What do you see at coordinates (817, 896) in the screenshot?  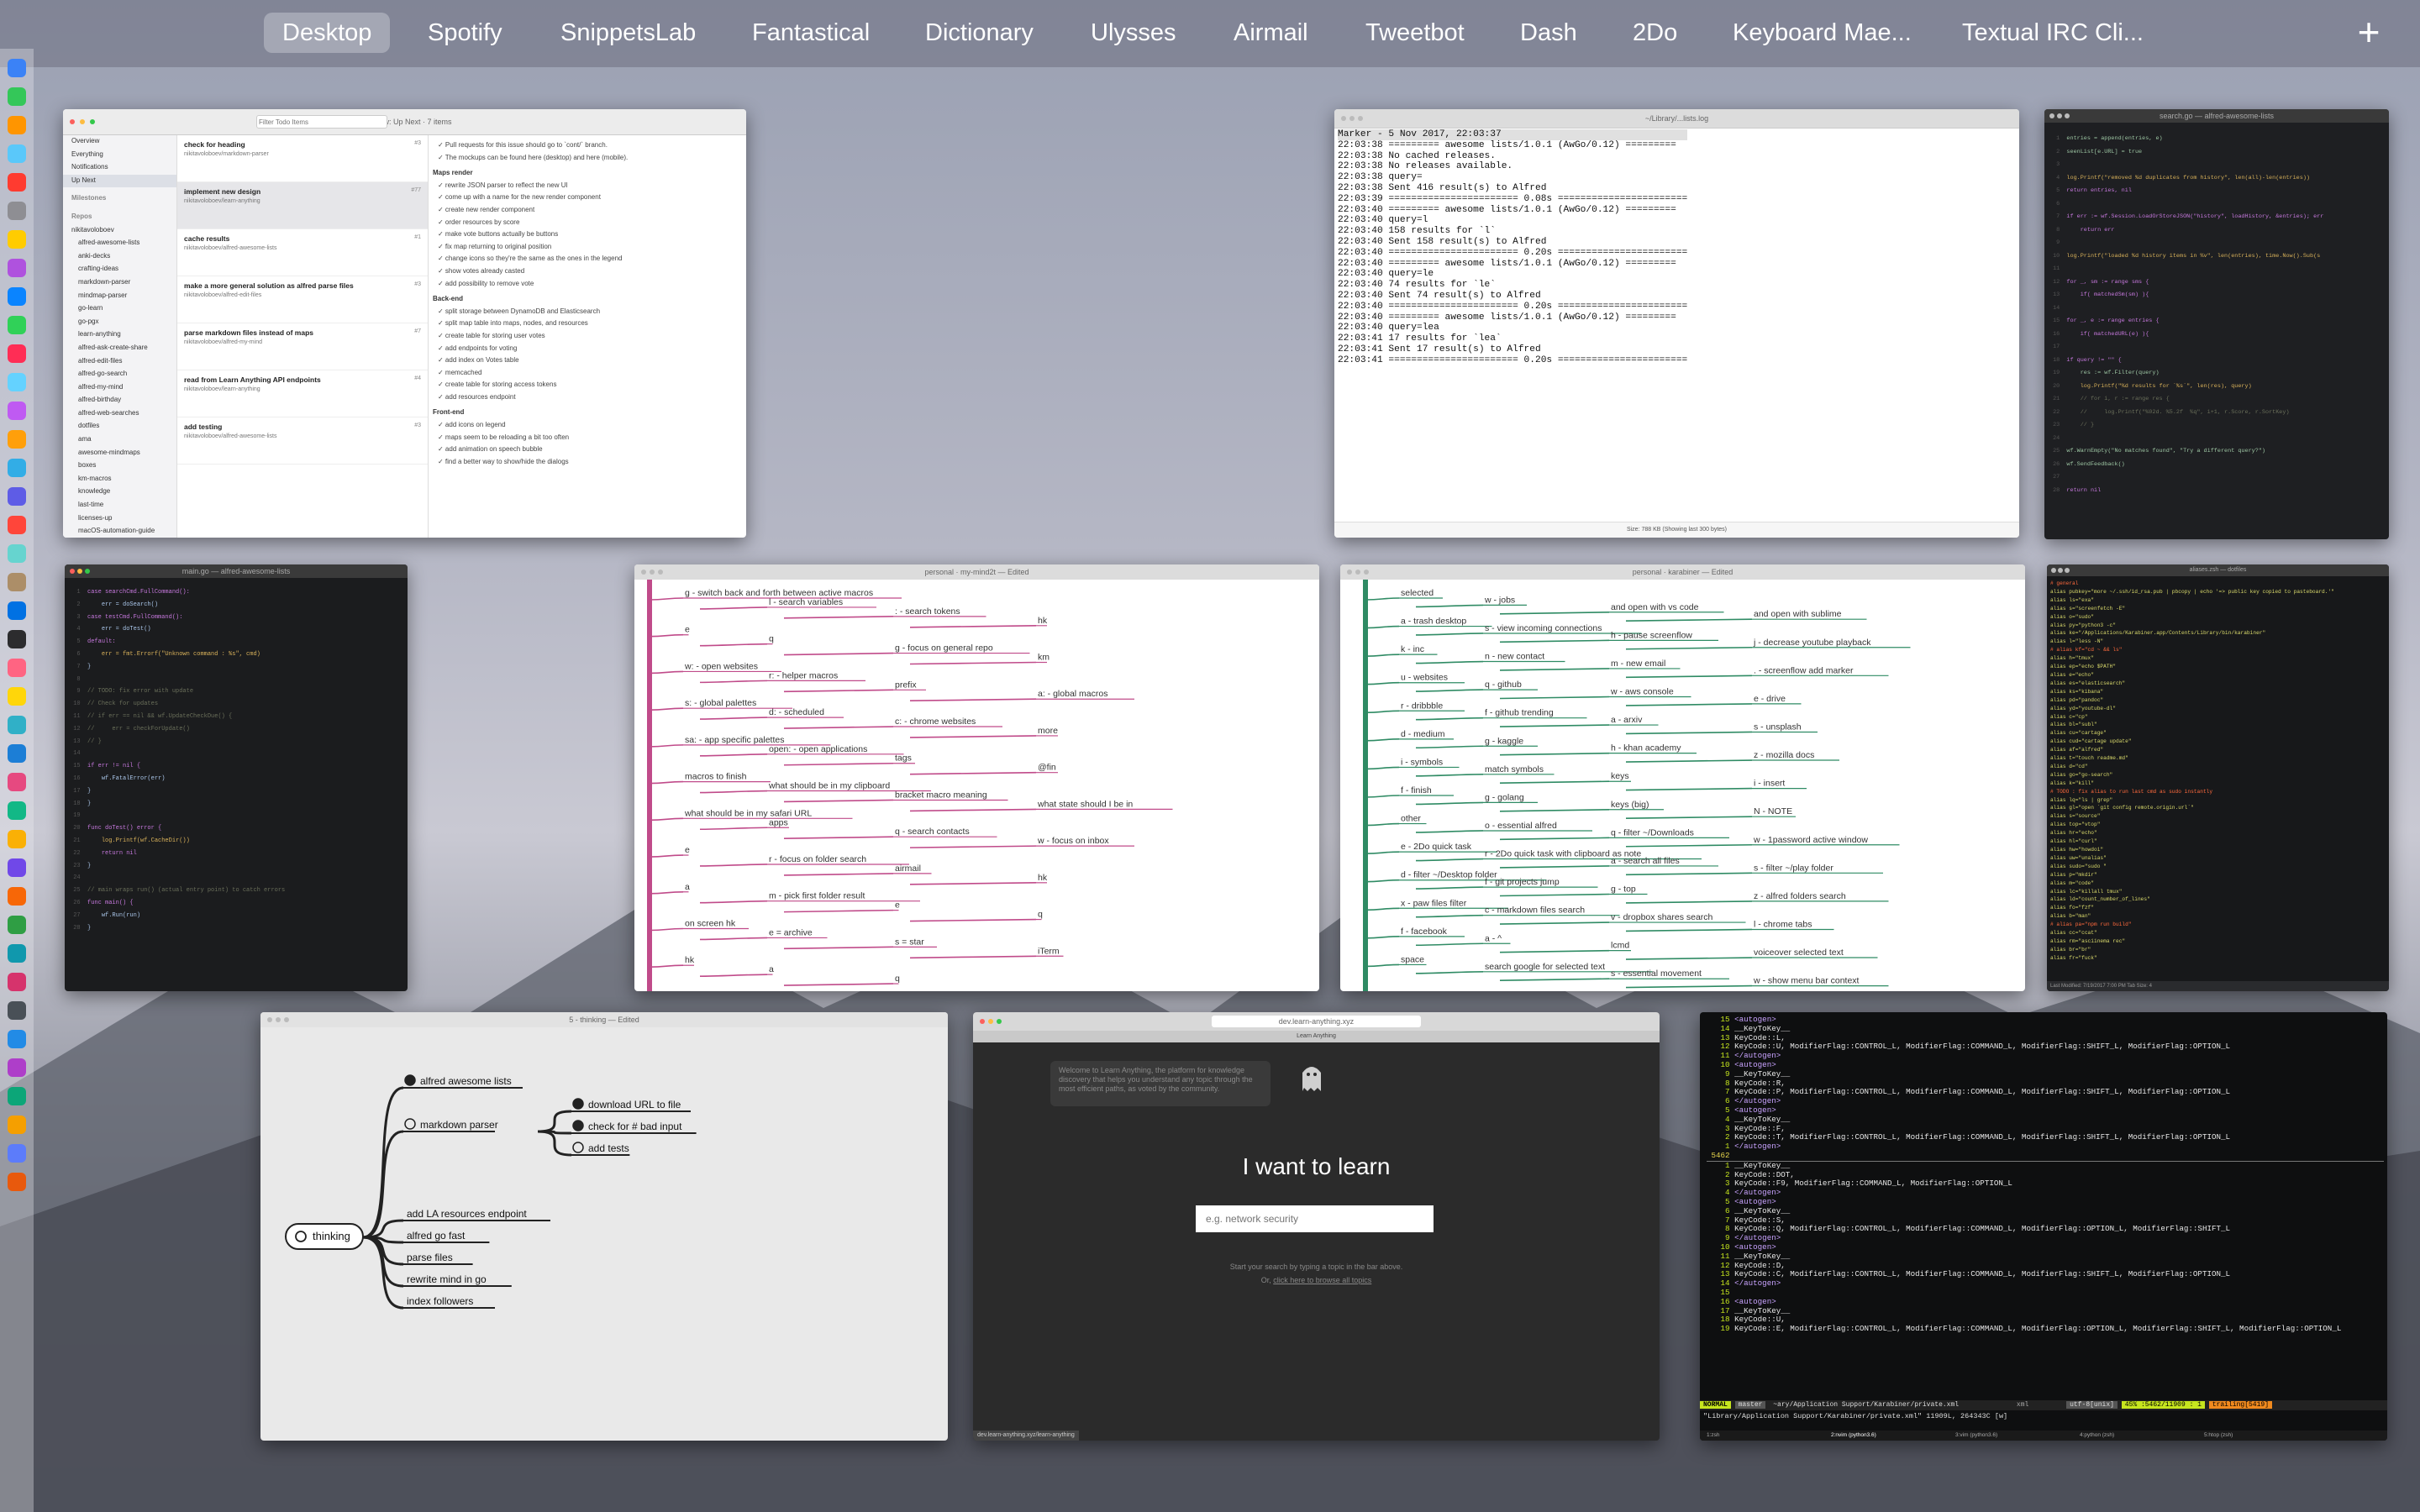 I see `mindmap-node: m - pick first folder result` at bounding box center [817, 896].